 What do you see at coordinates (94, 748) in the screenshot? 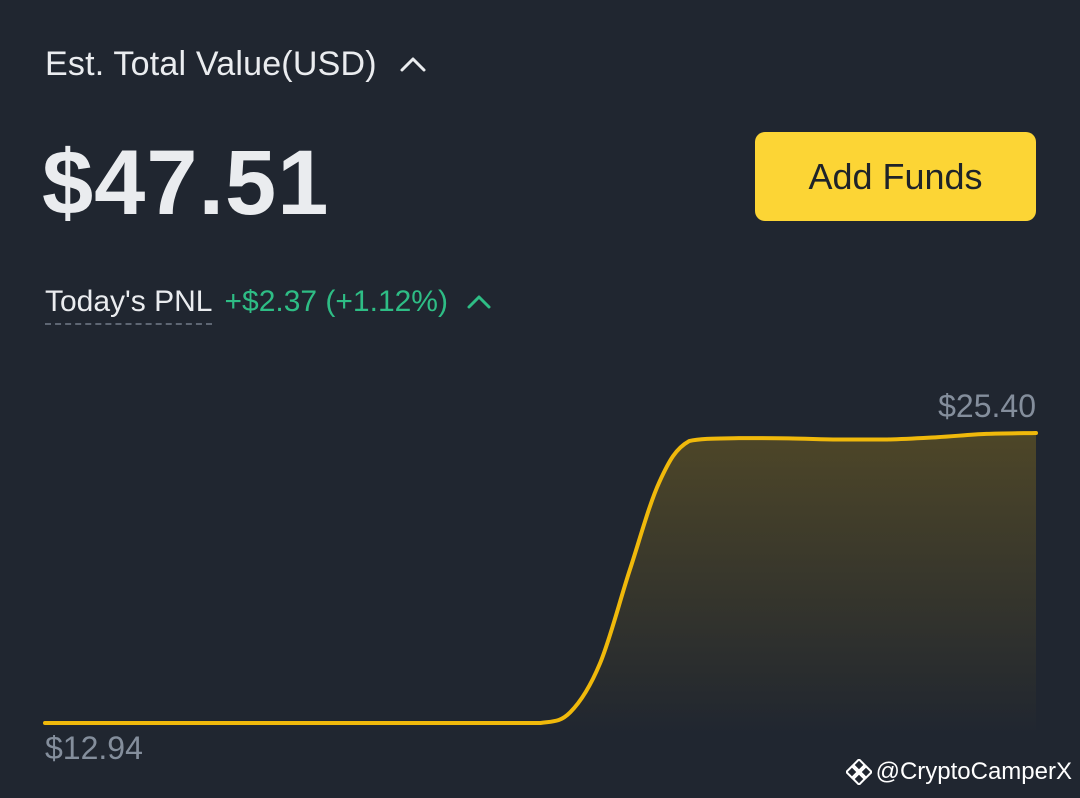
I see `chart-min-label: $12.94` at bounding box center [94, 748].